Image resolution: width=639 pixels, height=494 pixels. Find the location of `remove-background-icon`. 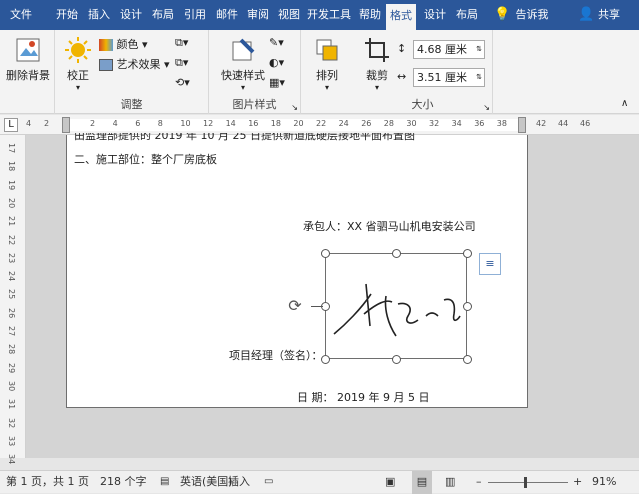

remove-background-icon is located at coordinates (28, 50).